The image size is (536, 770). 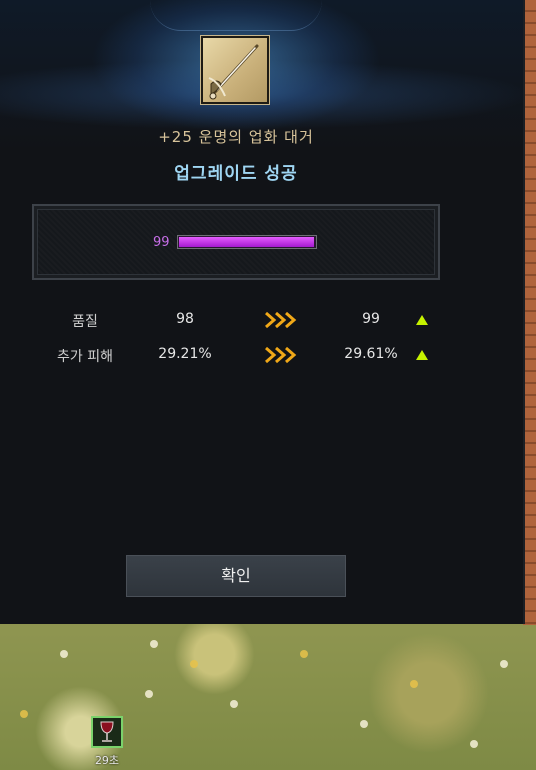 I want to click on stat-row-extra-damage: 추가 피해 29.21% 29.61%, so click(x=261, y=356).